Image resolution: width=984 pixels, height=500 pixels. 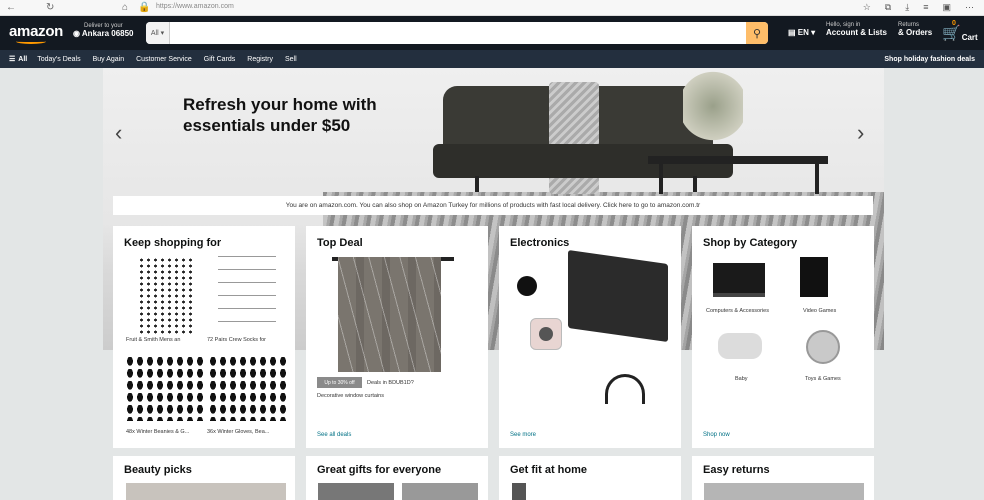 I want to click on card-title: Get fit at home, so click(x=549, y=470).